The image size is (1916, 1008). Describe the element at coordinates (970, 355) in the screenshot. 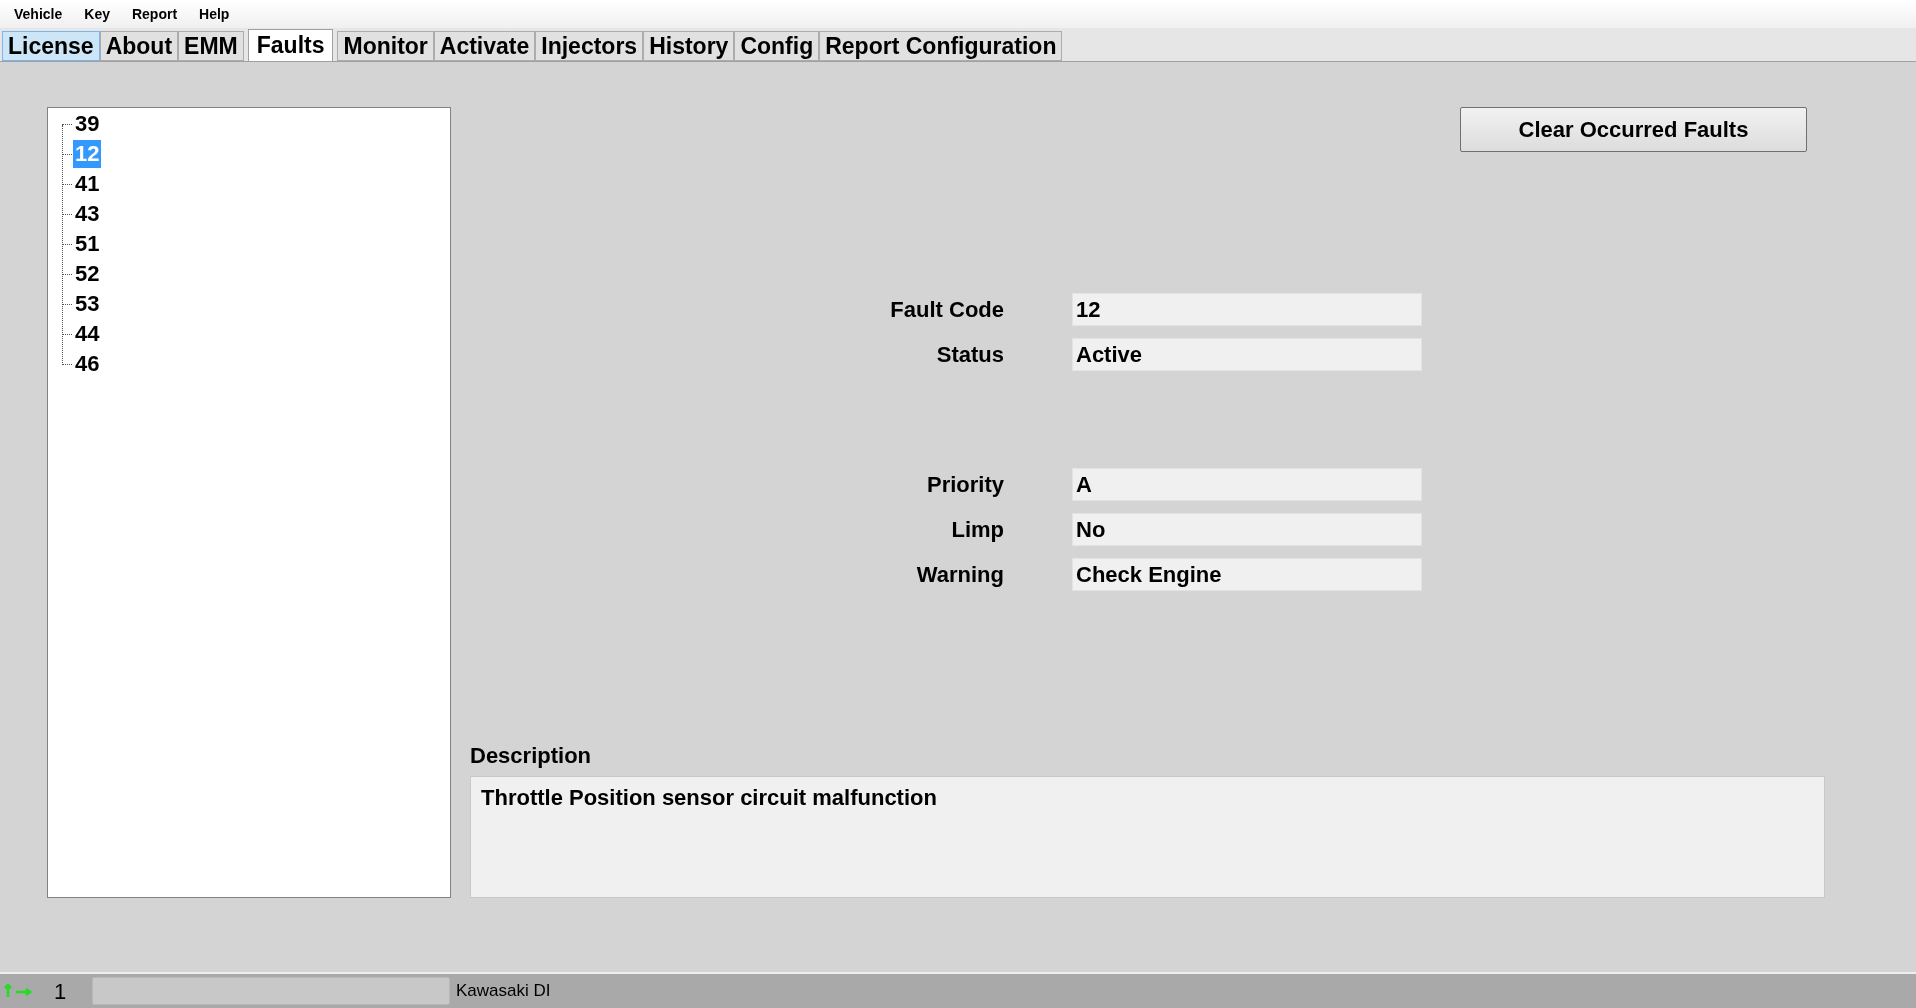

I see `field-label: Status` at that location.